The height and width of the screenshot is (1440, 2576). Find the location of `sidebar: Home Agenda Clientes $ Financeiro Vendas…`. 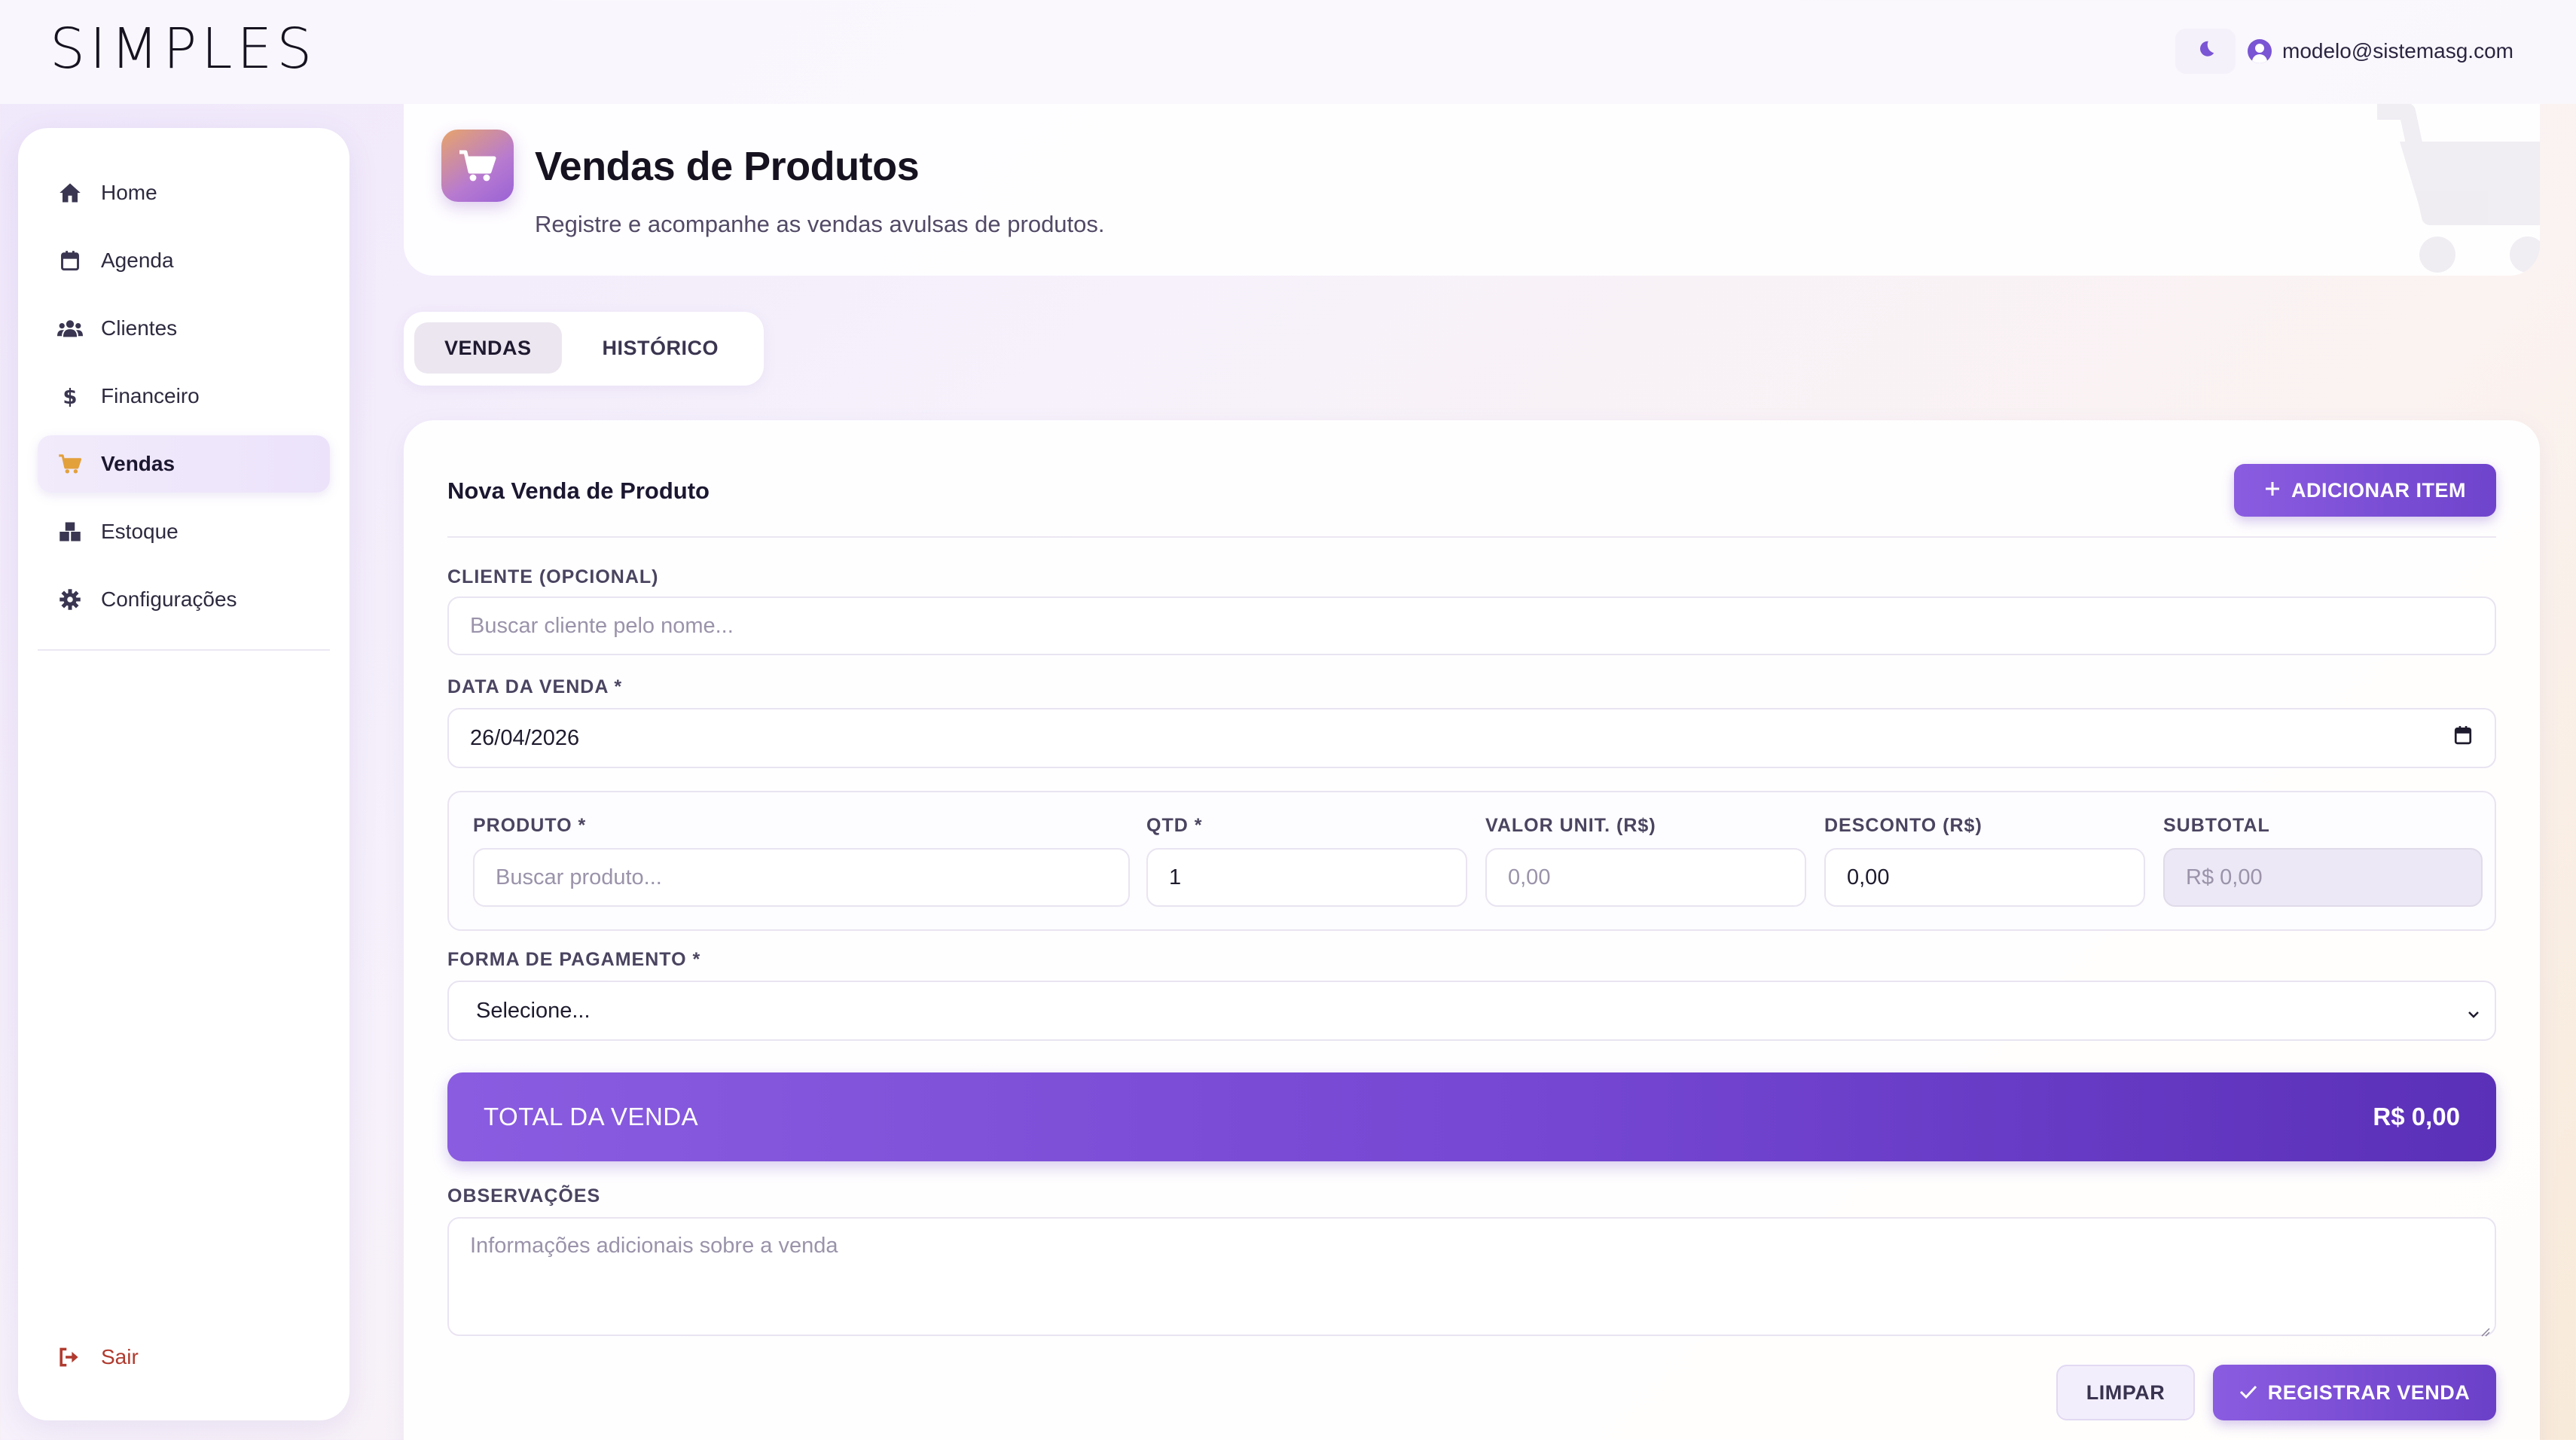

sidebar: Home Agenda Clientes $ Financeiro Vendas… is located at coordinates (184, 774).